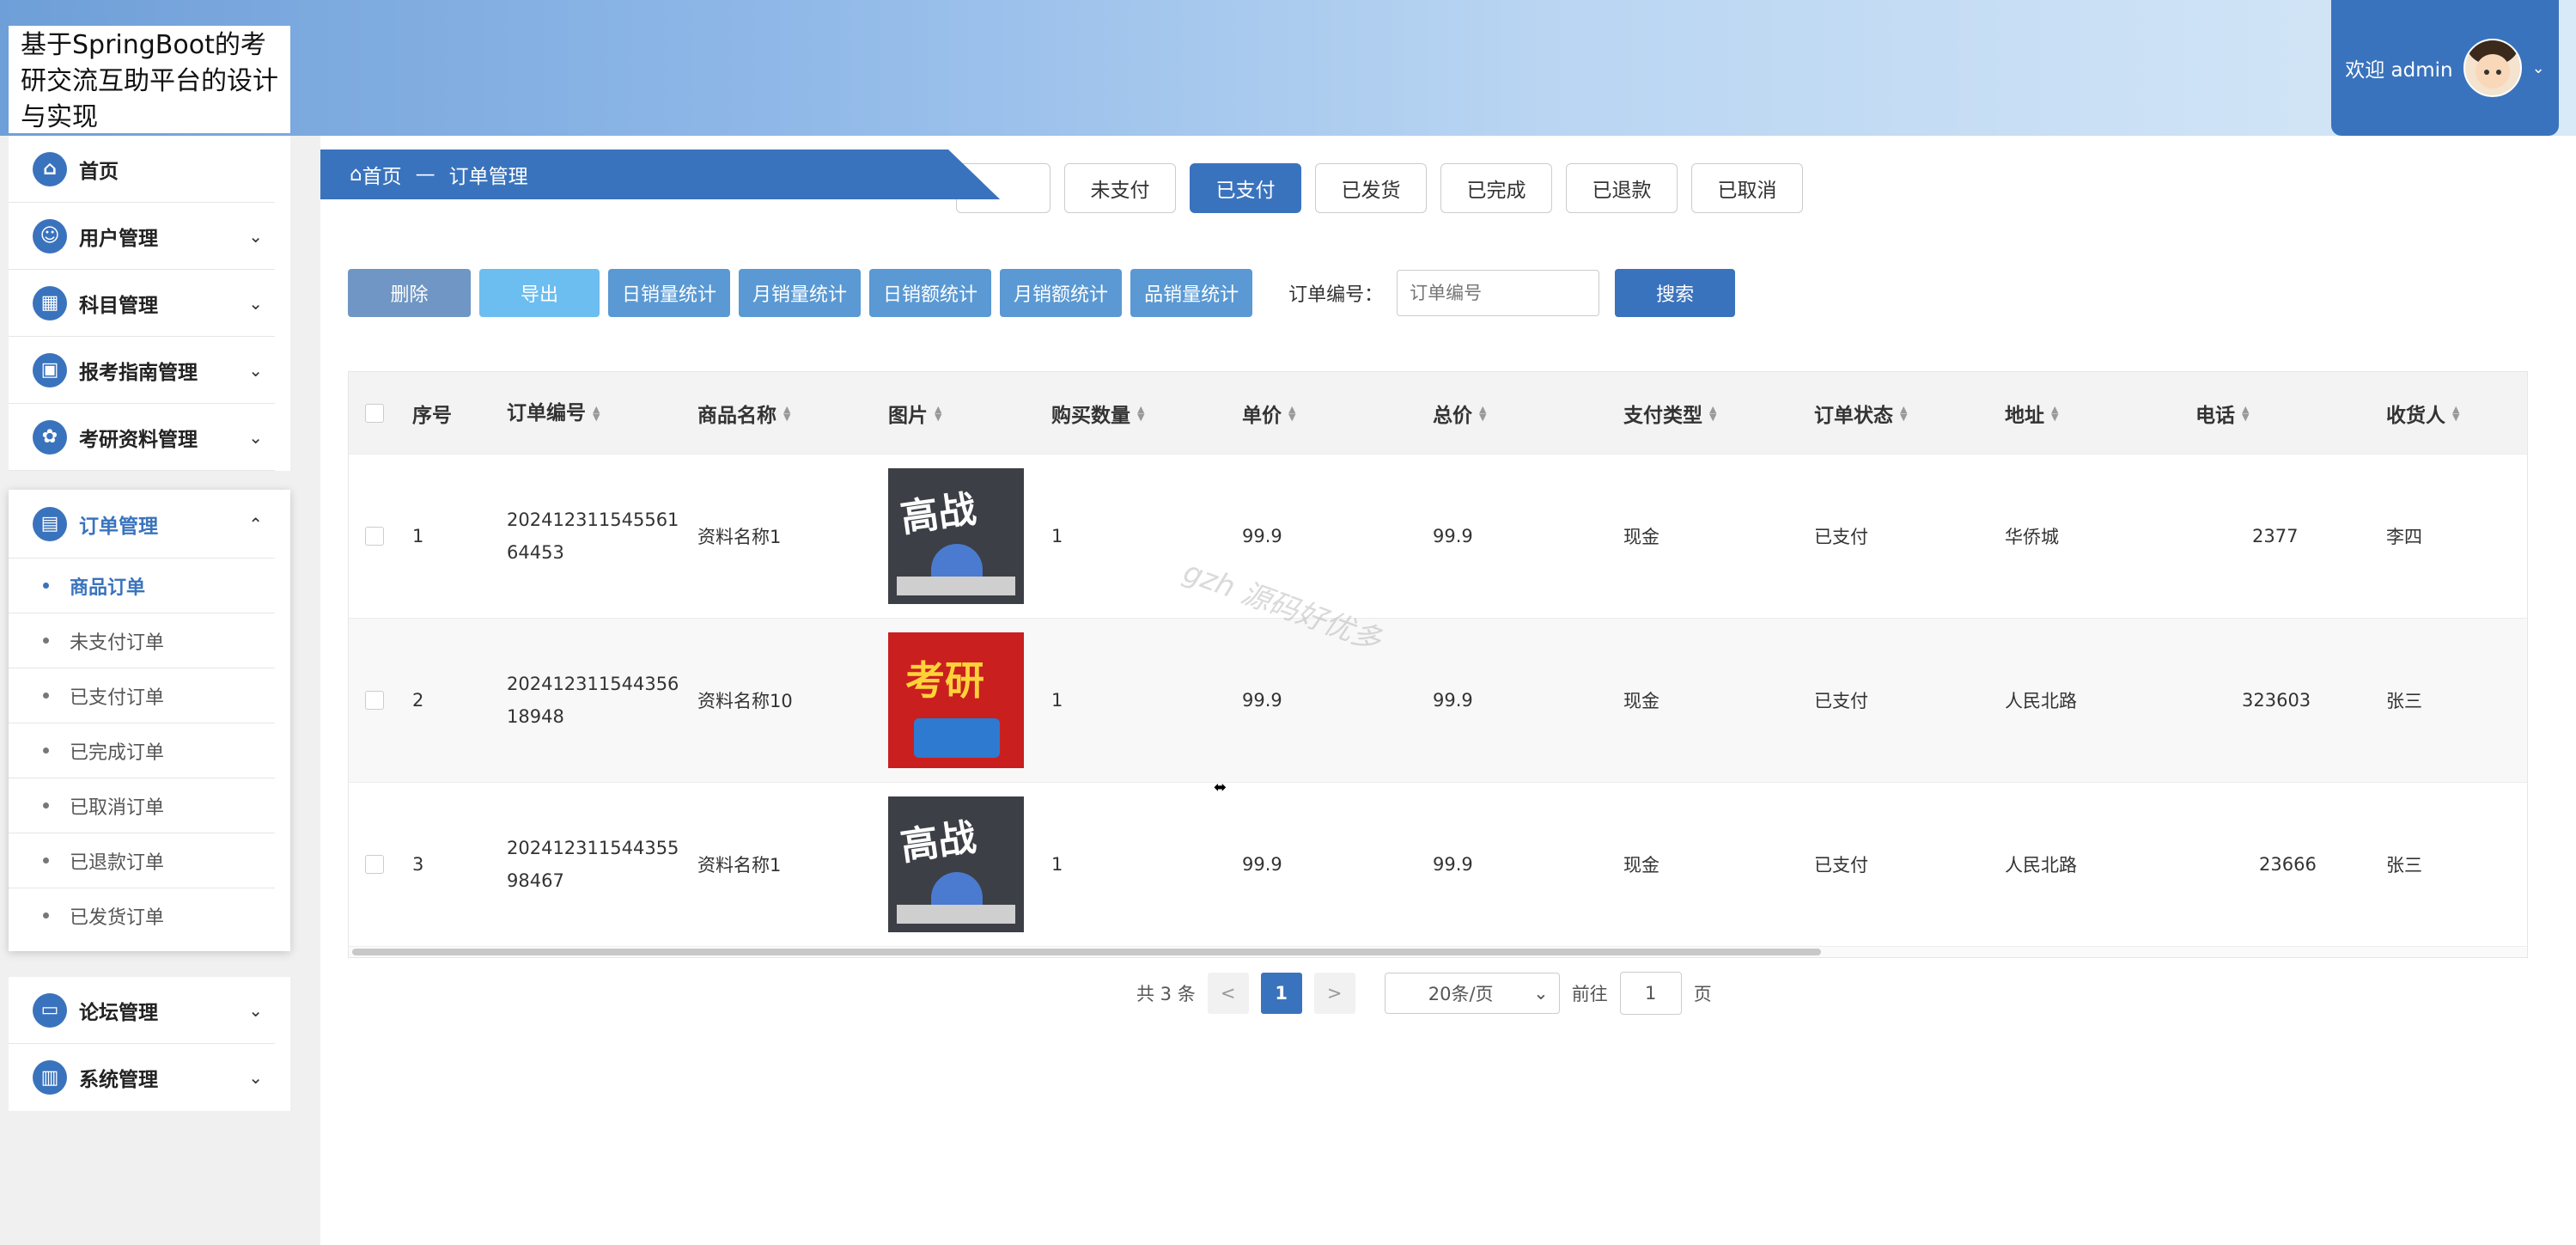  What do you see at coordinates (418, 864) in the screenshot?
I see `cell-index: 3` at bounding box center [418, 864].